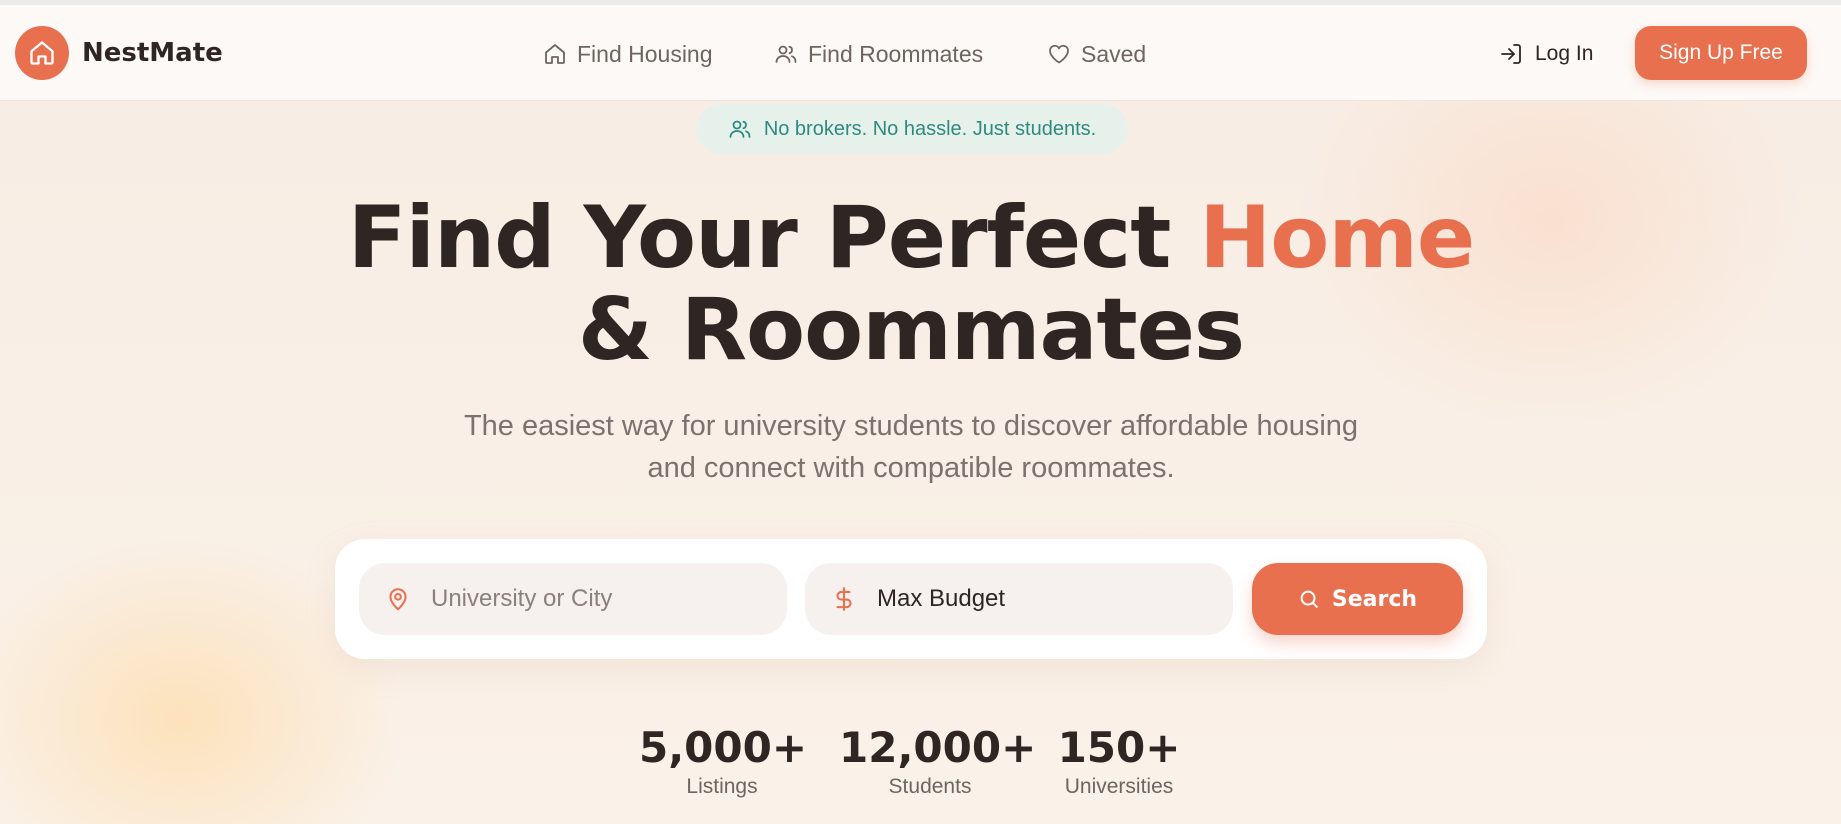  What do you see at coordinates (773, 238) in the screenshot?
I see `headline-part-1: Find Your Perfect` at bounding box center [773, 238].